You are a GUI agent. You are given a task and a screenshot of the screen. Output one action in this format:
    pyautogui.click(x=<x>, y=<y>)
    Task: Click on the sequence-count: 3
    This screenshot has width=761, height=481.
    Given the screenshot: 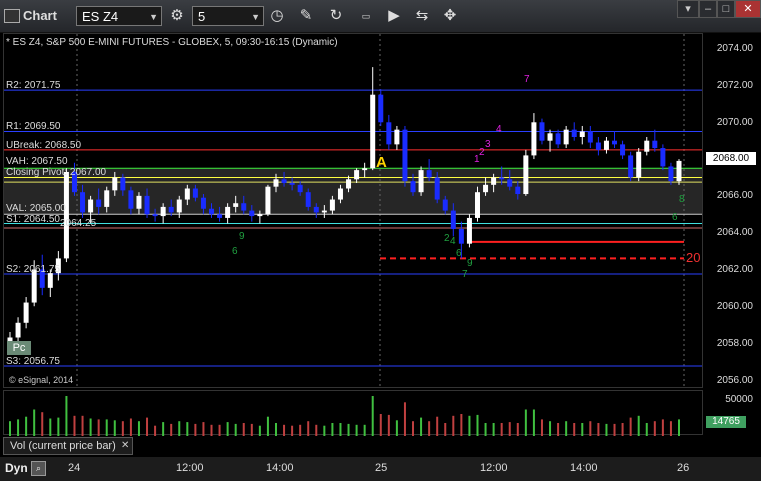 What is the action you would take?
    pyautogui.click(x=488, y=144)
    